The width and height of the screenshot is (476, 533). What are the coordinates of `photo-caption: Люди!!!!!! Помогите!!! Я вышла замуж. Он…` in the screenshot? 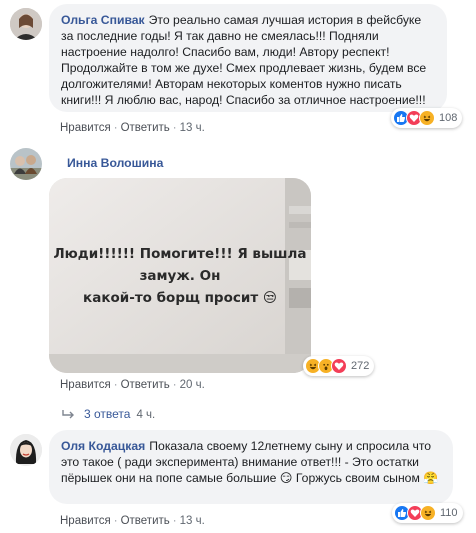 It's located at (180, 276).